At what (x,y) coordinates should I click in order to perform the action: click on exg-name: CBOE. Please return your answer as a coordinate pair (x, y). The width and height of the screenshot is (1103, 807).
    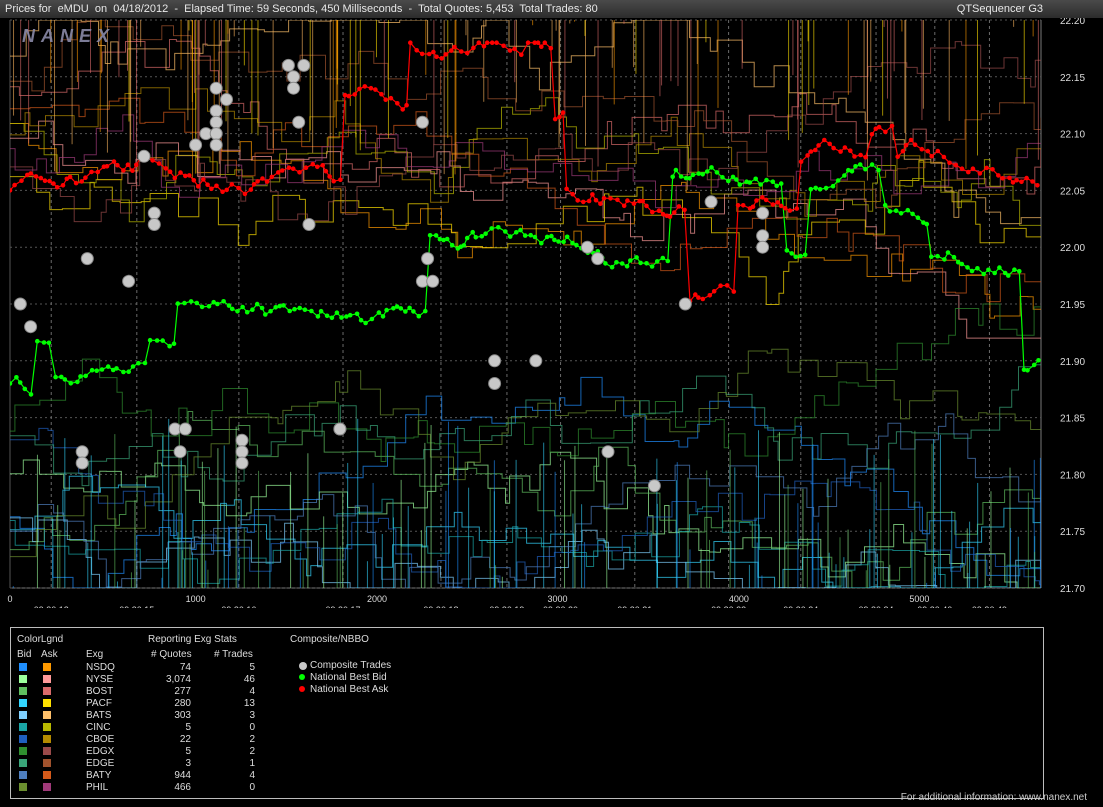
    Looking at the image, I should click on (100, 739).